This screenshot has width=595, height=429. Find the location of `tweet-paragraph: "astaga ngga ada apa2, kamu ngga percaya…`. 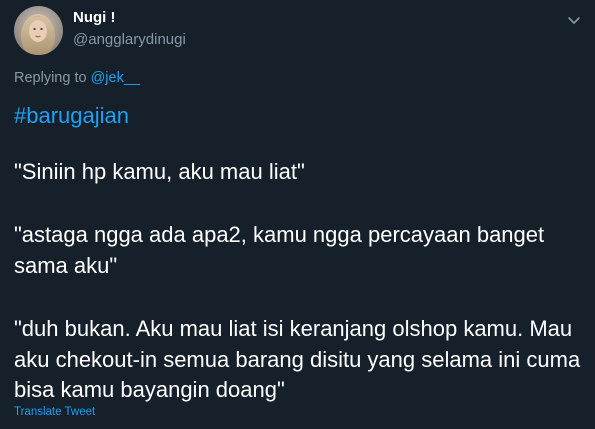

tweet-paragraph: "astaga ngga ada apa2, kamu ngga percaya… is located at coordinates (279, 250).